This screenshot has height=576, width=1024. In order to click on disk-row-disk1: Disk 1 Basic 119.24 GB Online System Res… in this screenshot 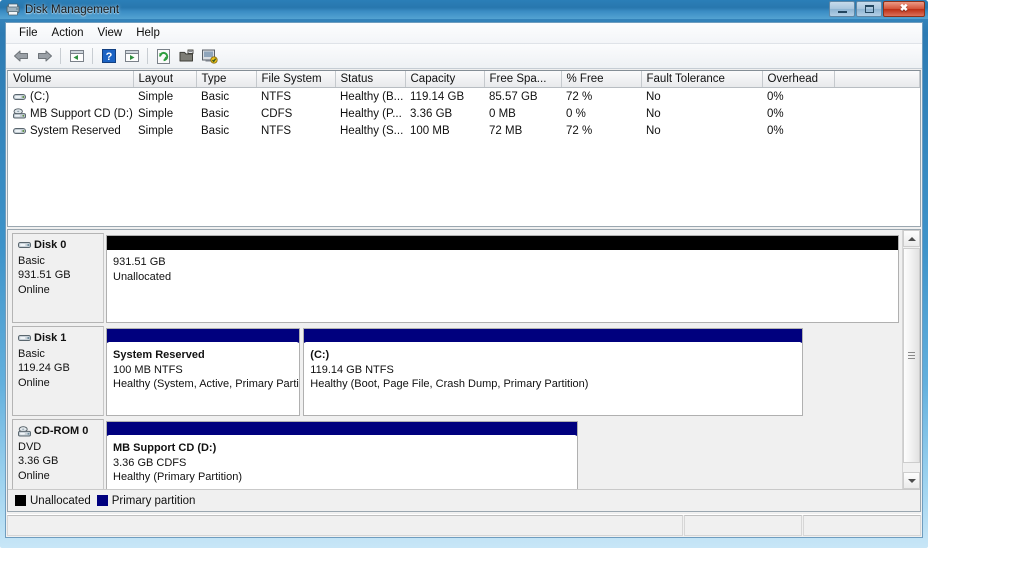, I will do `click(455, 371)`.